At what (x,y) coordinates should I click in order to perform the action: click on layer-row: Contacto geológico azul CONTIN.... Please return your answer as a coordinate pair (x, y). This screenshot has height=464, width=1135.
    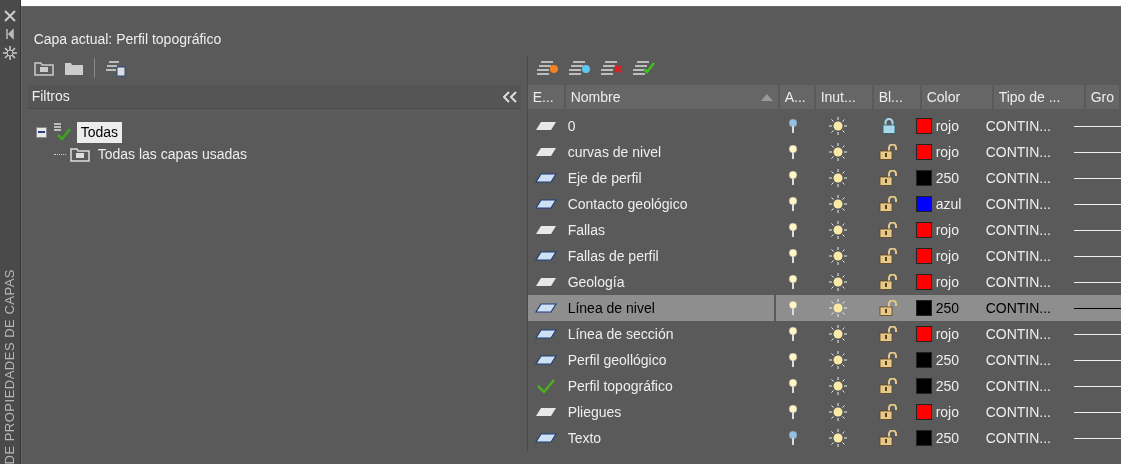
    Looking at the image, I should click on (824, 204).